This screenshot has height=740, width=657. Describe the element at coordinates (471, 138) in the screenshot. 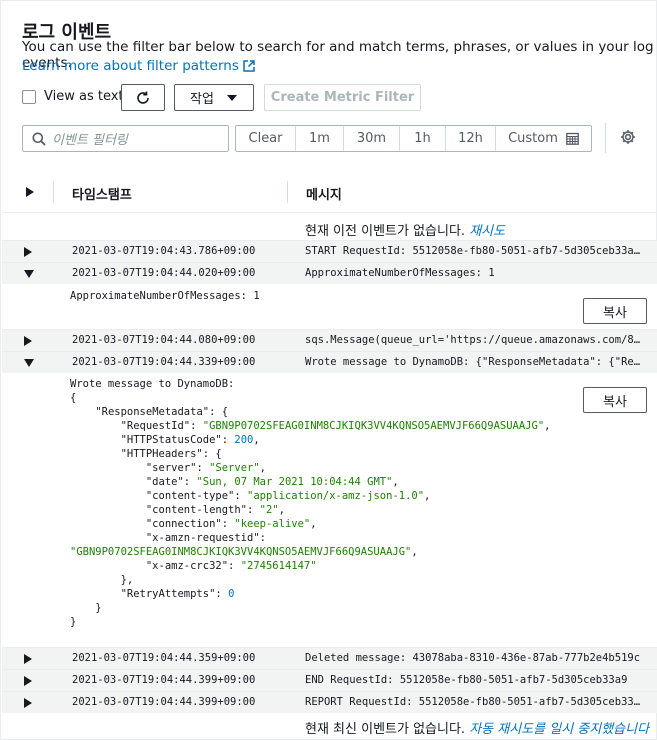

I see `time-range-12h: 12h` at that location.